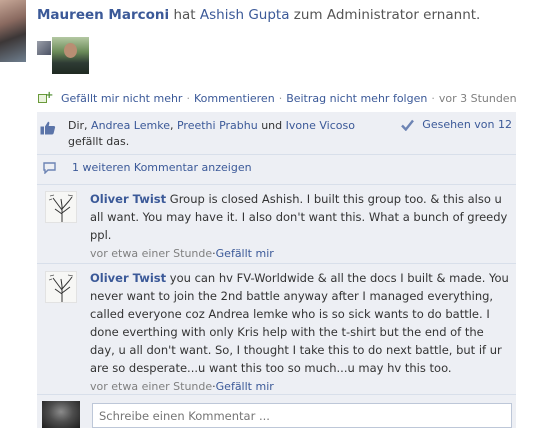 The image size is (551, 428). What do you see at coordinates (121, 98) in the screenshot?
I see `unlike-link: Gefällt mir nicht mehr` at bounding box center [121, 98].